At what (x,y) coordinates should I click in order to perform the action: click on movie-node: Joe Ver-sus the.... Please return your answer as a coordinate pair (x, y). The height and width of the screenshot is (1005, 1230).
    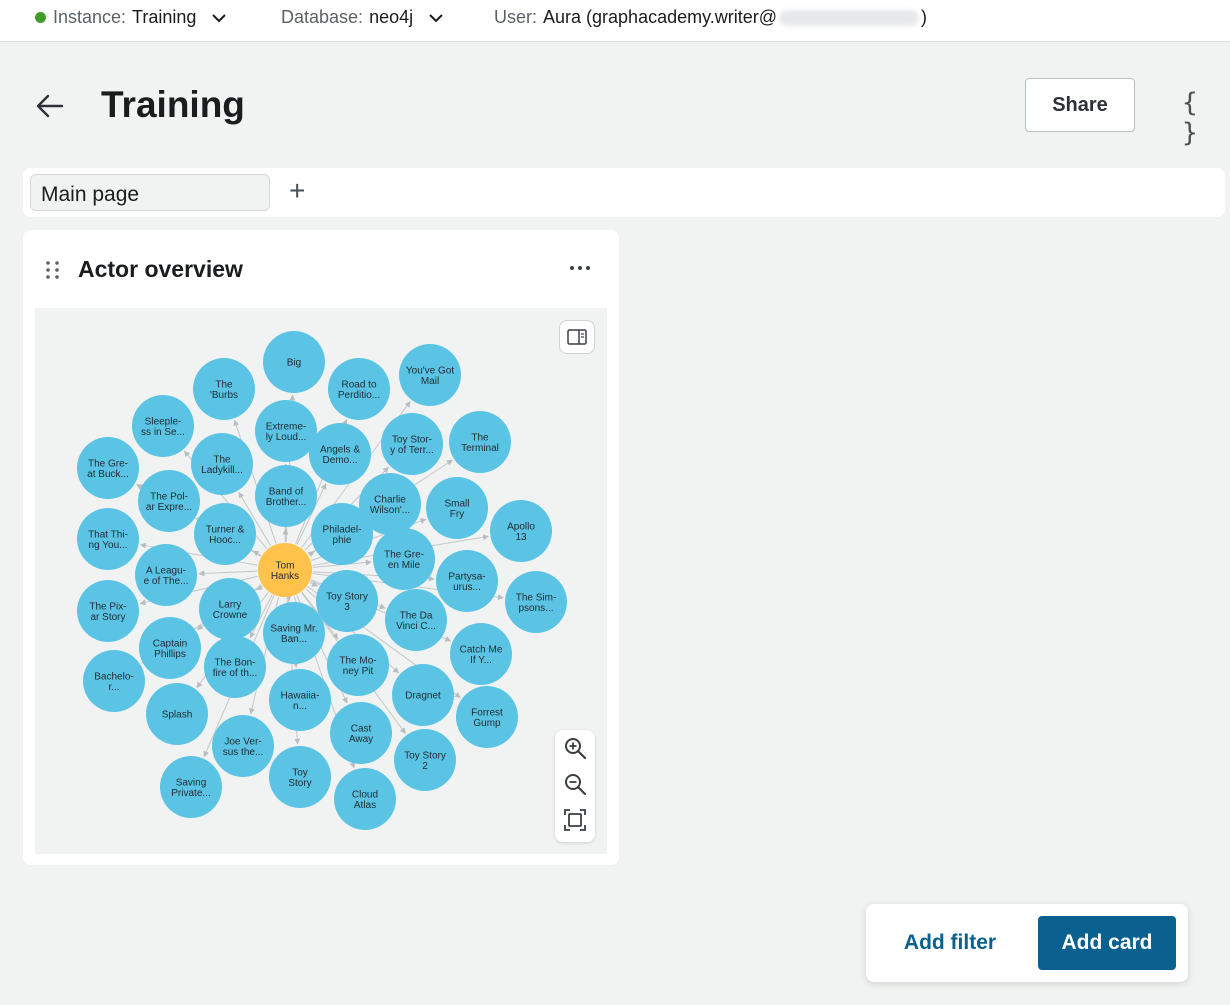
    Looking at the image, I should click on (243, 746).